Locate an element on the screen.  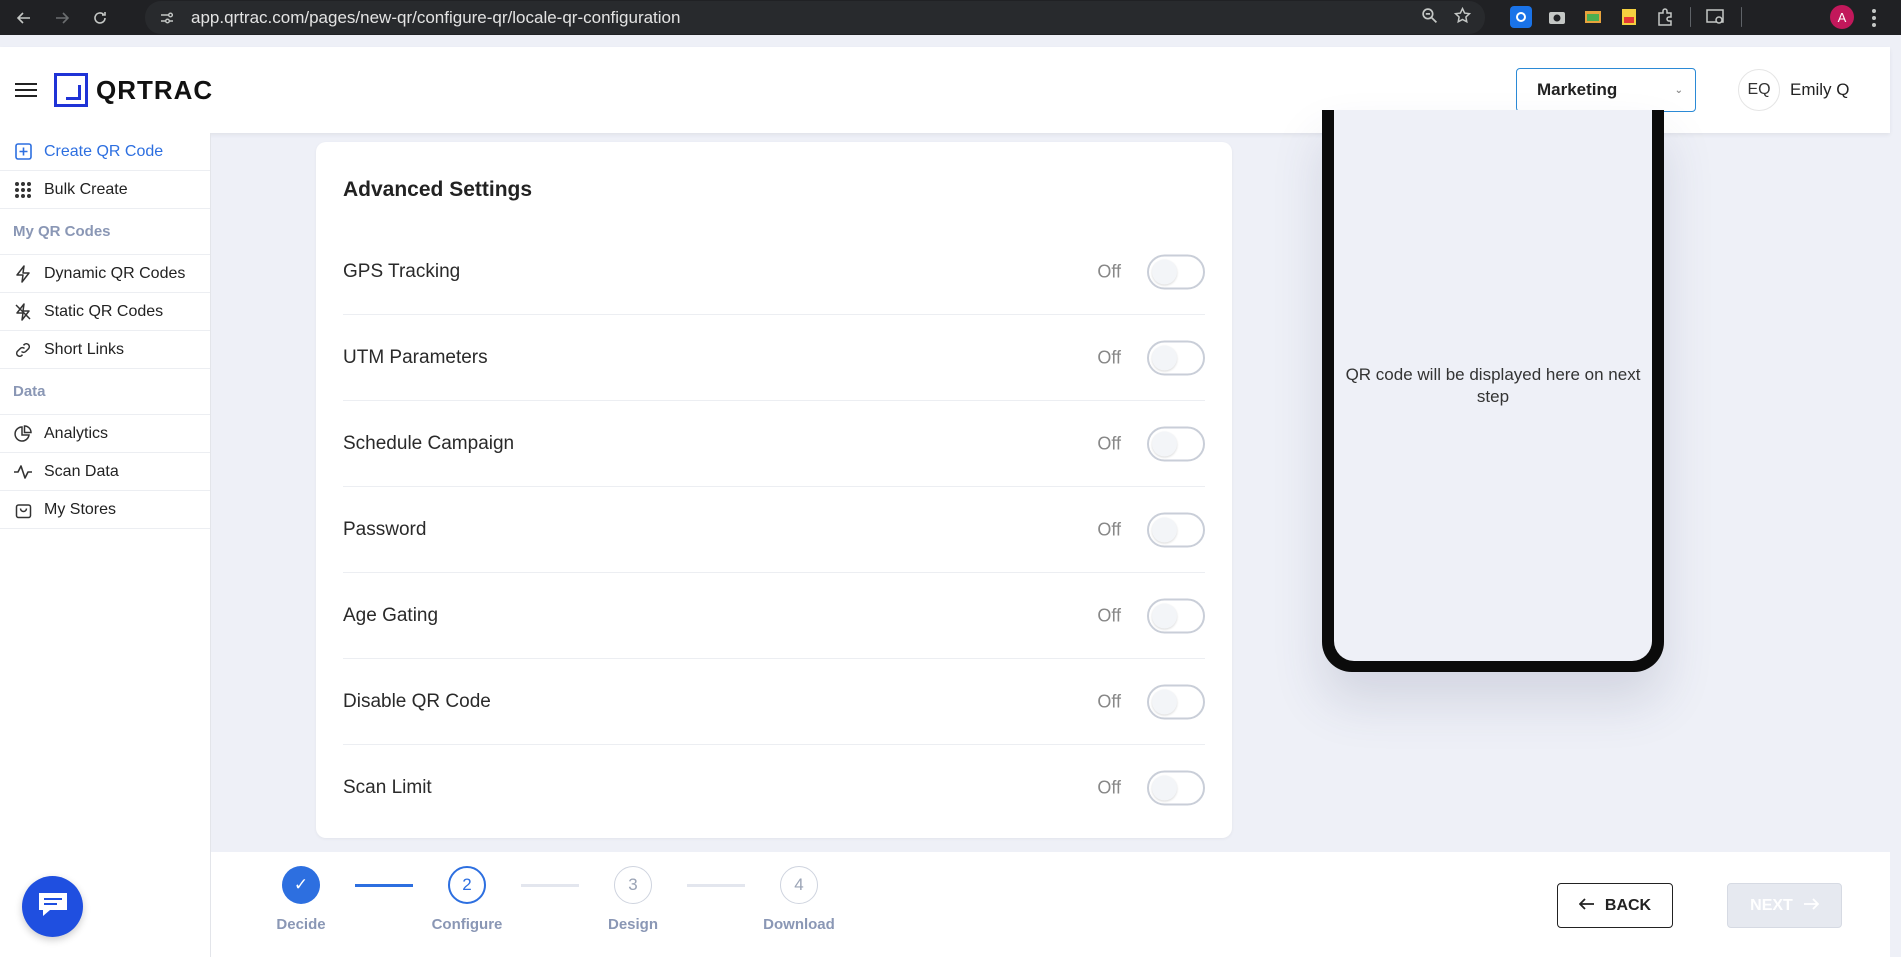
sidebar-item-label: Bulk Create is located at coordinates (86, 189).